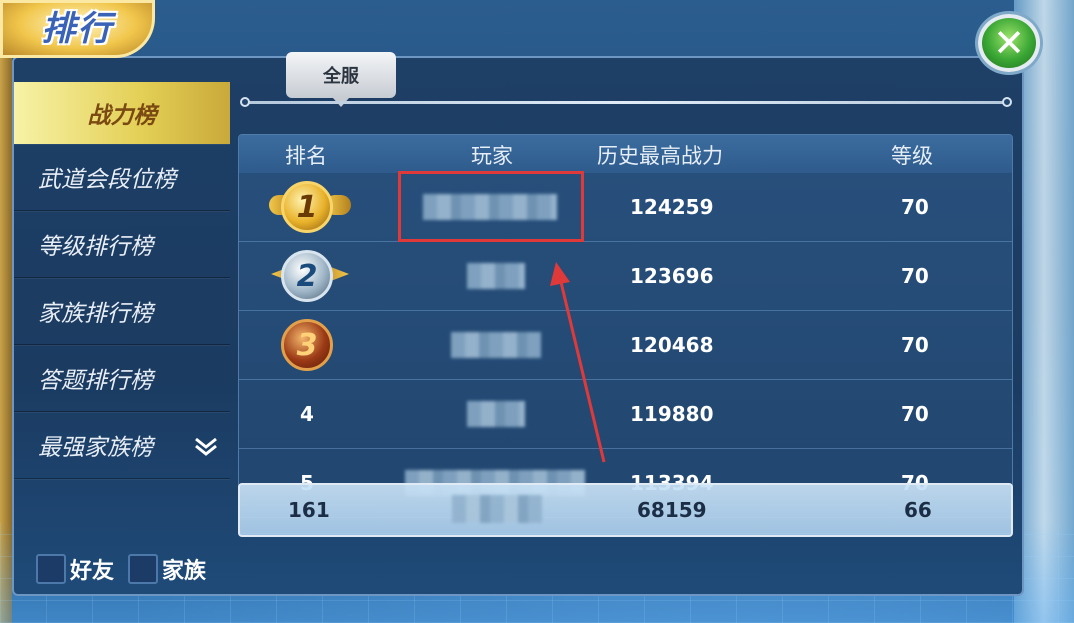 This screenshot has height=623, width=1074. What do you see at coordinates (492, 156) in the screenshot?
I see `header-player: 玩家` at bounding box center [492, 156].